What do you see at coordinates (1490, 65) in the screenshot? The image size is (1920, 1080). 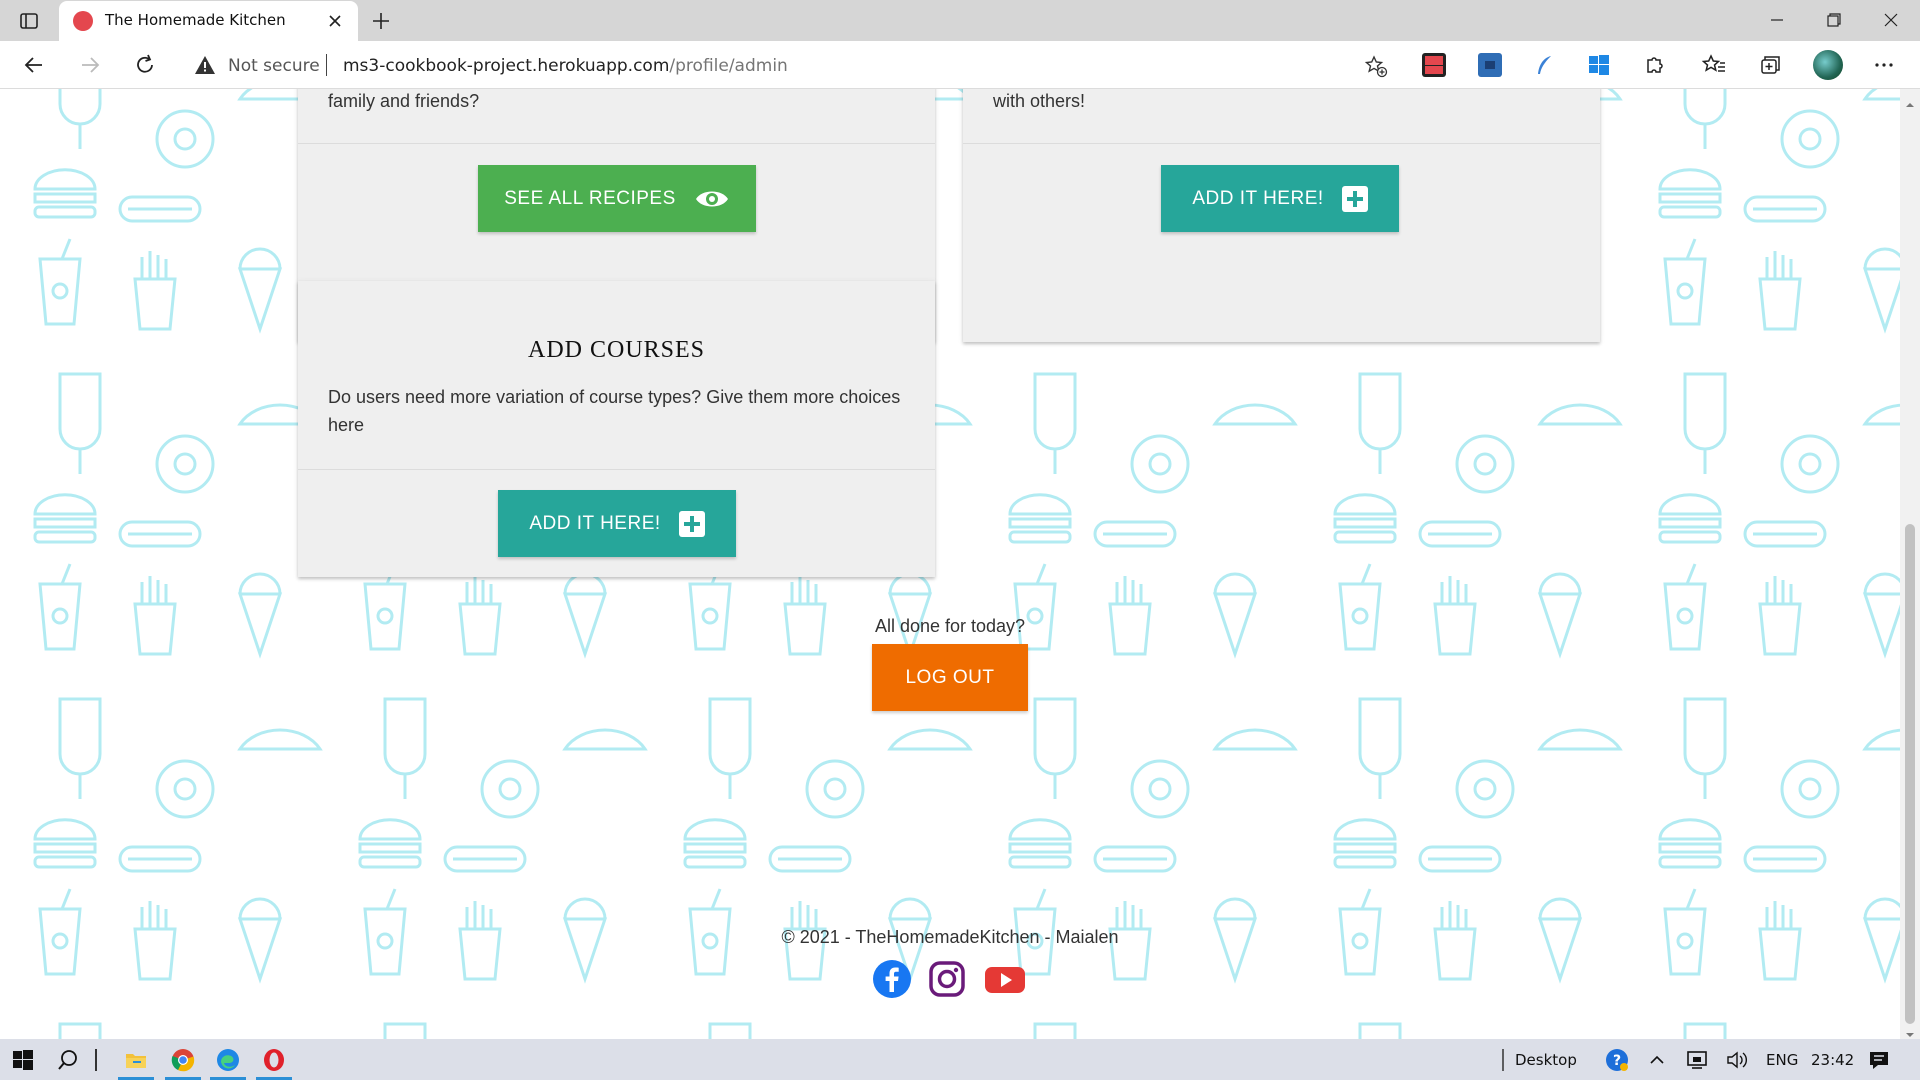 I see `screen-extension-icon` at bounding box center [1490, 65].